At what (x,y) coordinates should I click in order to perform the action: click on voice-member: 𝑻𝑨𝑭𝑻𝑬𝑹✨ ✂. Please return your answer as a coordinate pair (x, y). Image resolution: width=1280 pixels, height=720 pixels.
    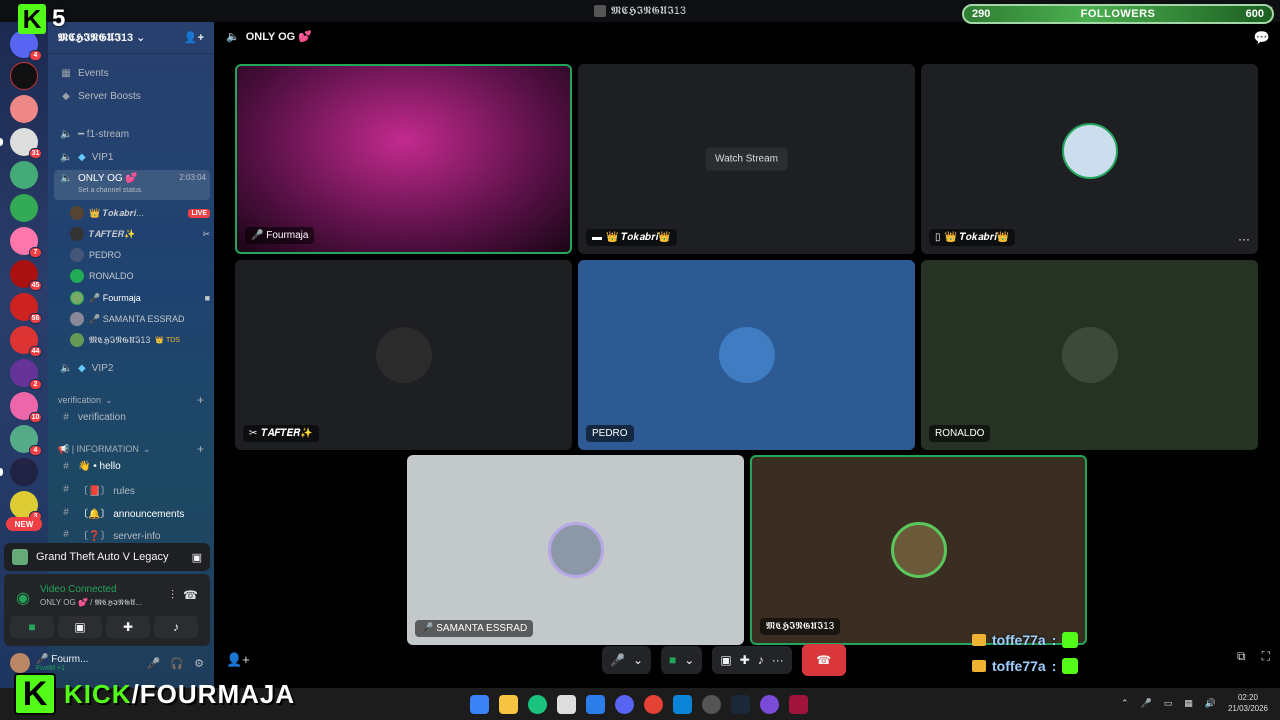
    Looking at the image, I should click on (140, 234).